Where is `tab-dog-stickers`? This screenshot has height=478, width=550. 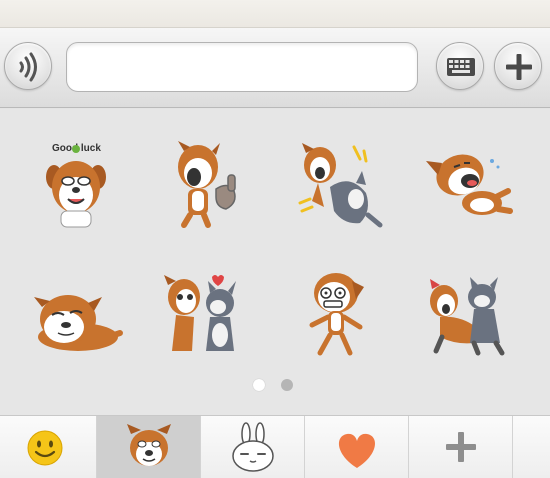
tab-dog-stickers is located at coordinates (149, 447).